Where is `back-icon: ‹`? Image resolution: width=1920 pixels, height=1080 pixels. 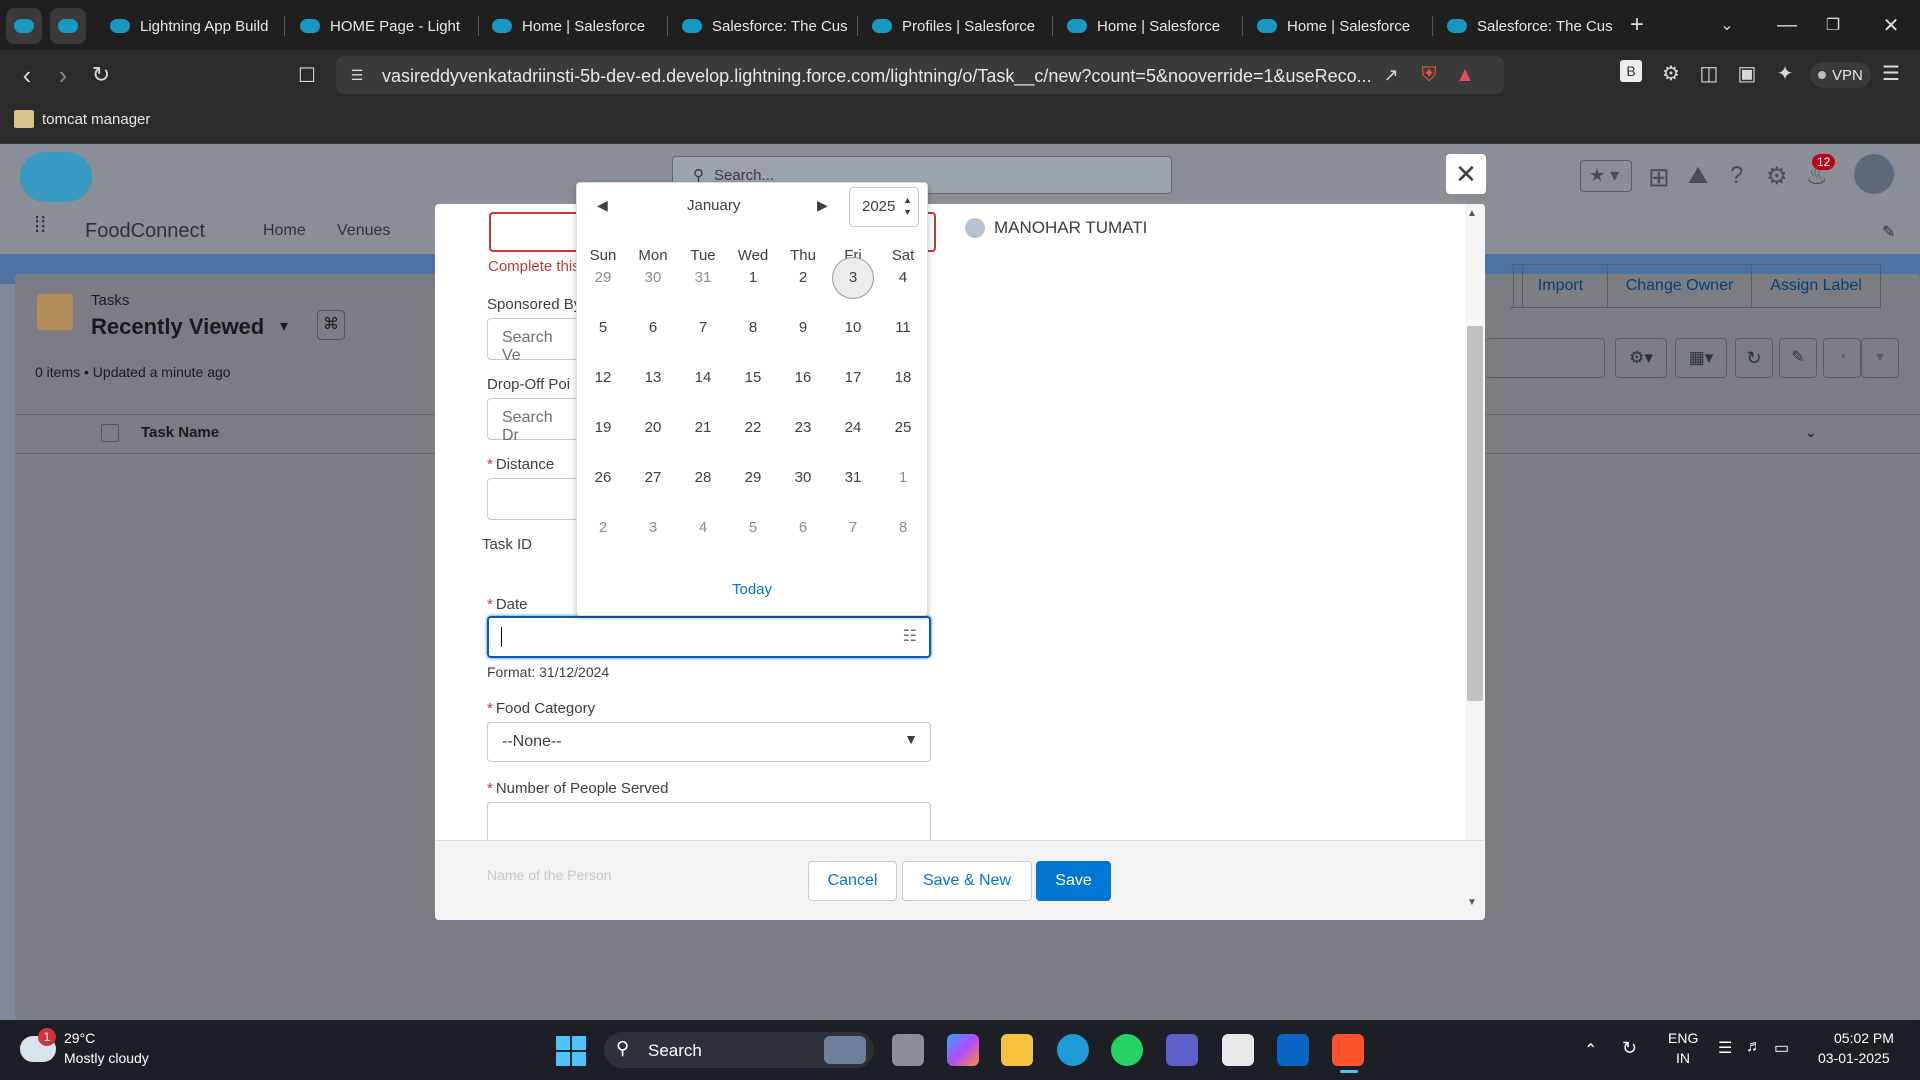 back-icon: ‹ is located at coordinates (27, 75).